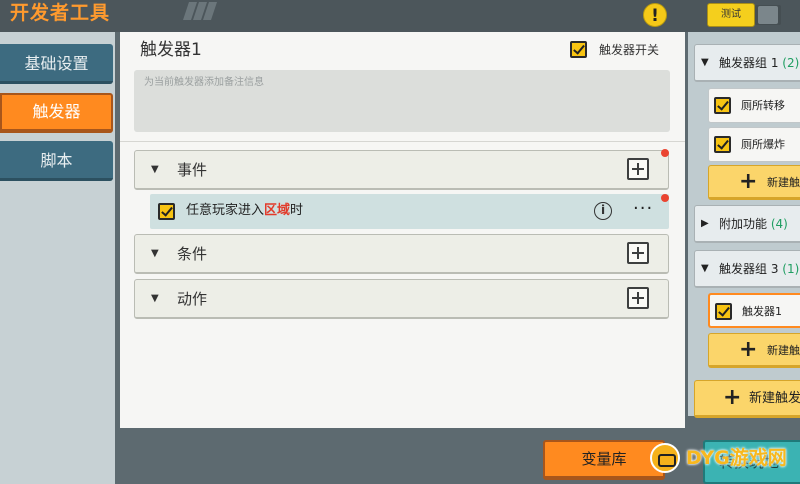 Image resolution: width=800 pixels, height=484 pixels. Describe the element at coordinates (245, 210) in the screenshot. I see `event-text: 任意玩家进入区域时` at that location.